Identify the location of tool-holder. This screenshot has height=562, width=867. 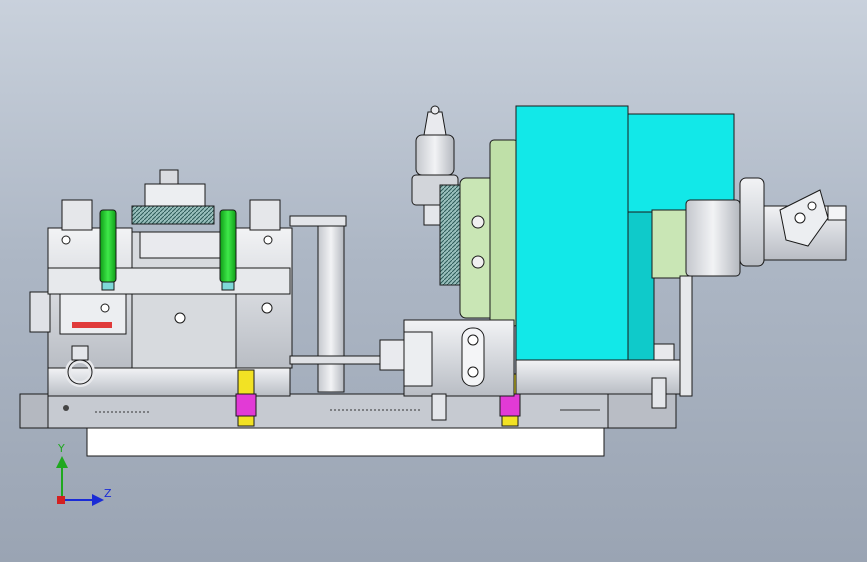
(437, 195).